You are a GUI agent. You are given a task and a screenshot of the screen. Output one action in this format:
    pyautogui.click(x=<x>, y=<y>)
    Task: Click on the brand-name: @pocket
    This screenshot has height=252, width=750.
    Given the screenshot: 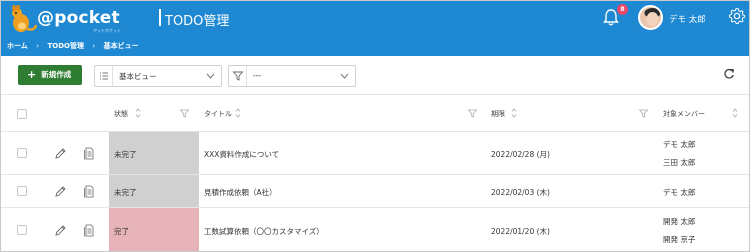 What is the action you would take?
    pyautogui.click(x=78, y=18)
    